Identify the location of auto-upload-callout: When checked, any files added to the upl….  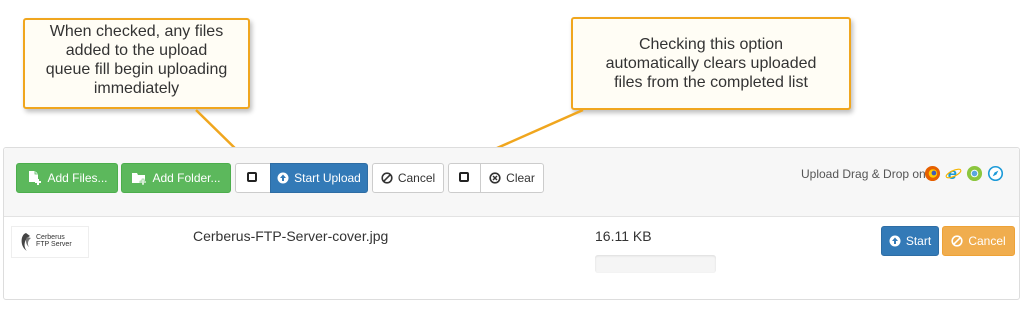
(136, 63).